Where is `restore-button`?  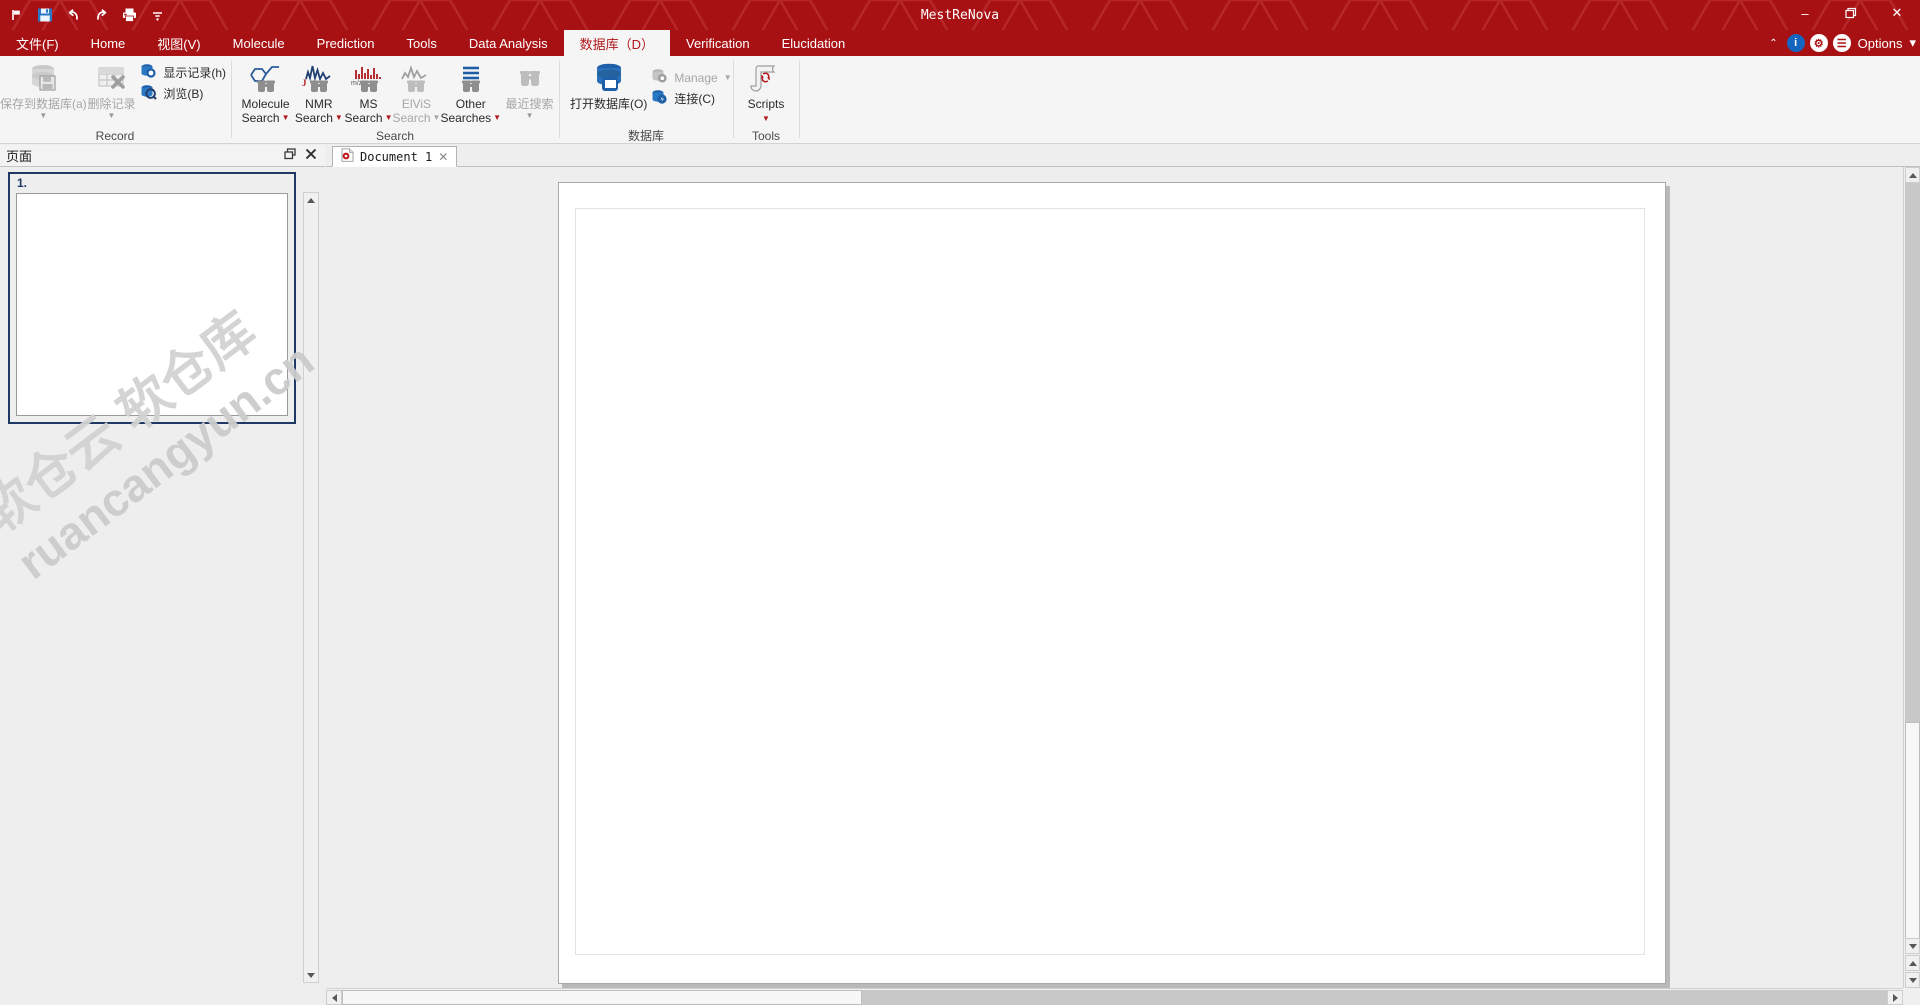
restore-button is located at coordinates (1851, 13).